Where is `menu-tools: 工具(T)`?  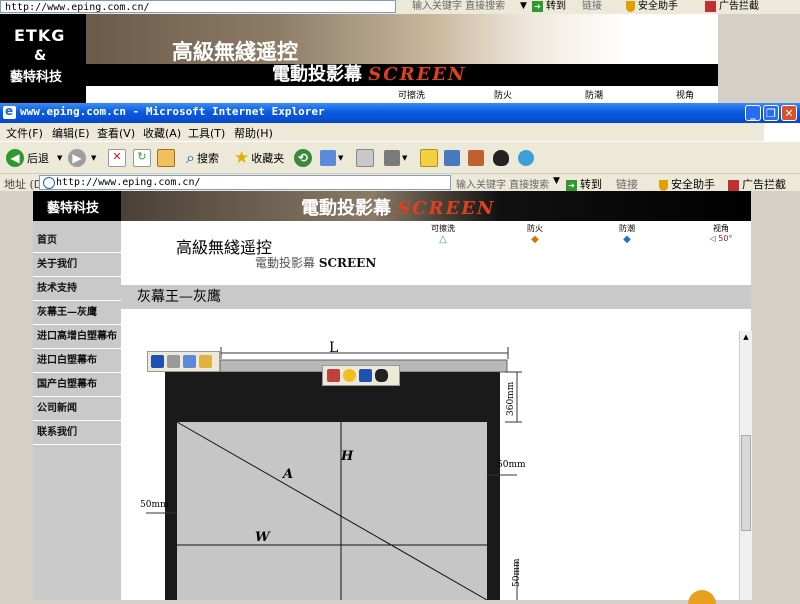
menu-tools: 工具(T) is located at coordinates (206, 133).